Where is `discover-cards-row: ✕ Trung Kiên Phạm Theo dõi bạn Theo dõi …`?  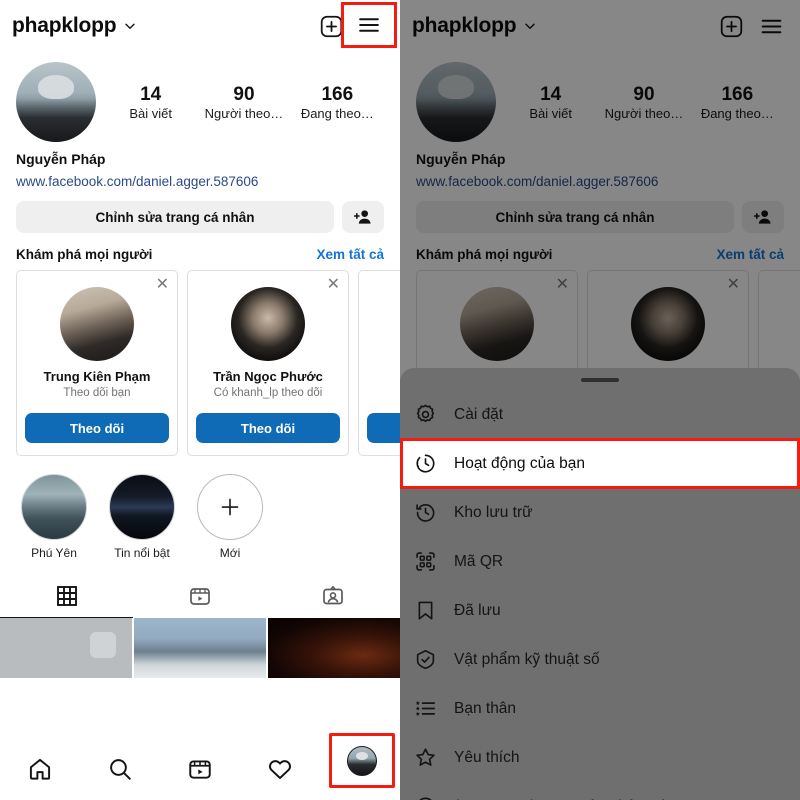 discover-cards-row: ✕ Trung Kiên Phạm Theo dõi bạn Theo dõi … is located at coordinates (200, 363).